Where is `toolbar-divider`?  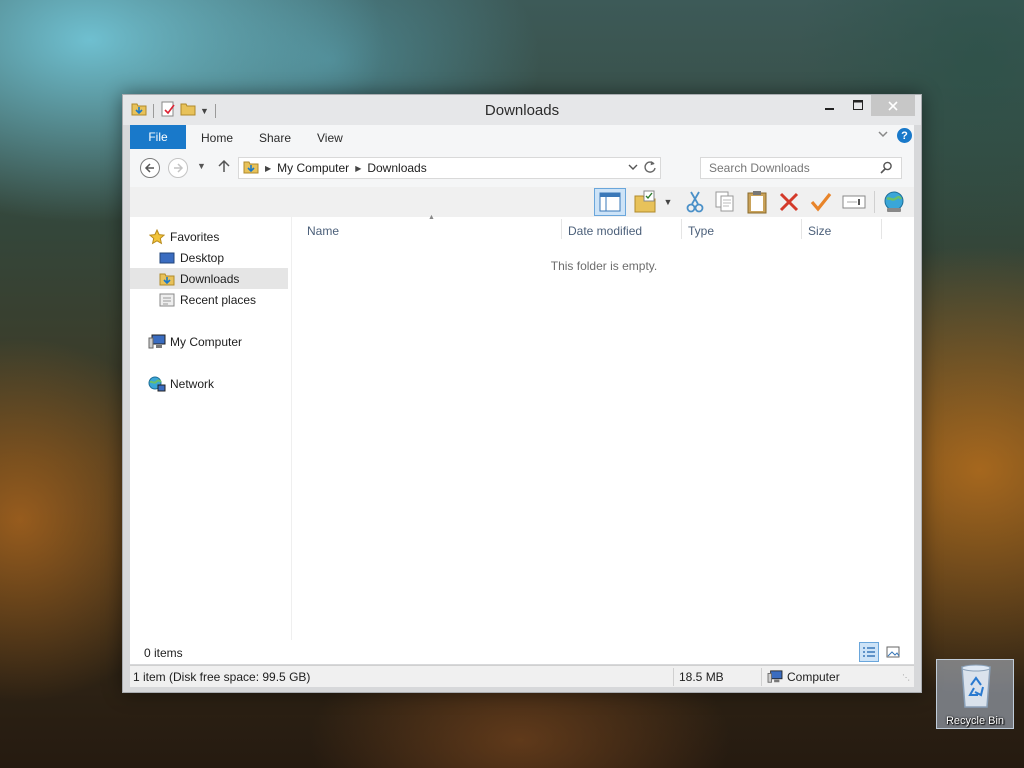
toolbar-divider is located at coordinates (874, 202).